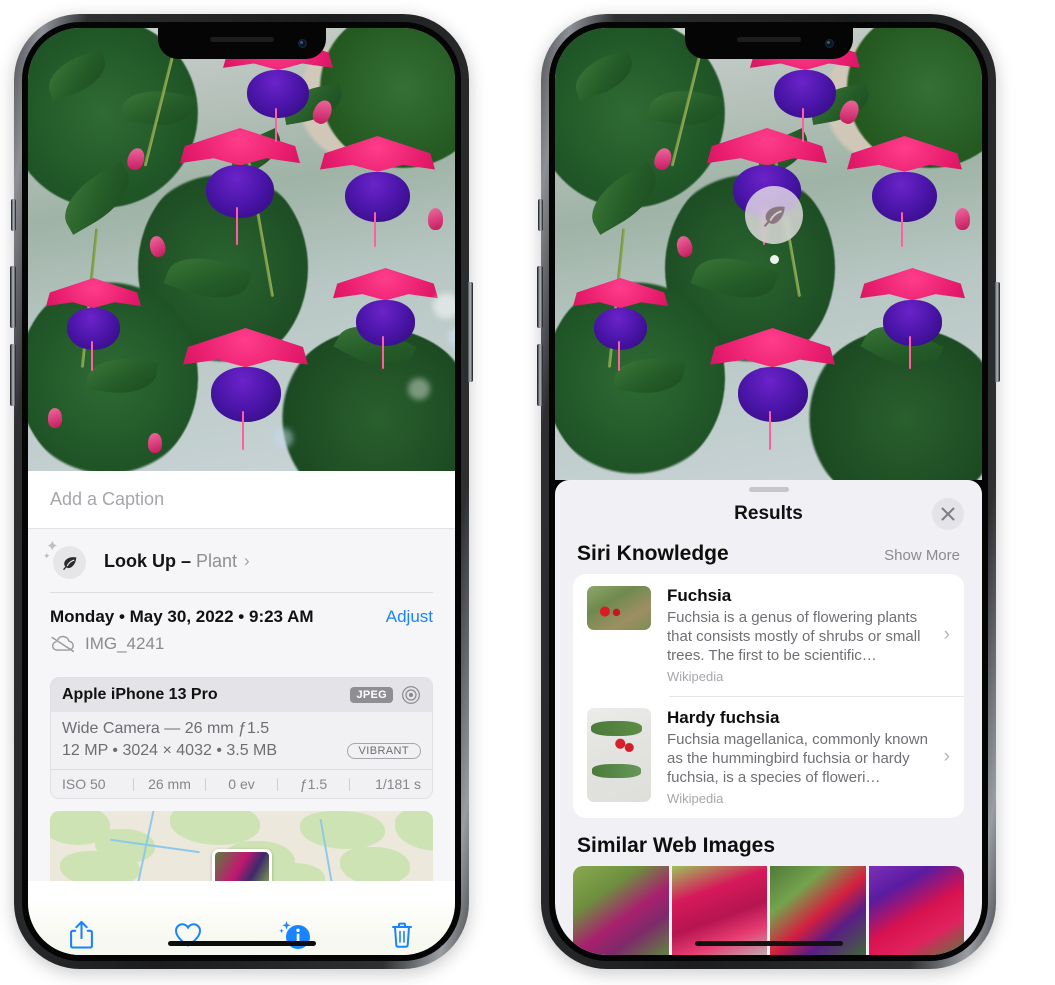 This screenshot has height=985, width=1055. I want to click on close-icon, so click(948, 514).